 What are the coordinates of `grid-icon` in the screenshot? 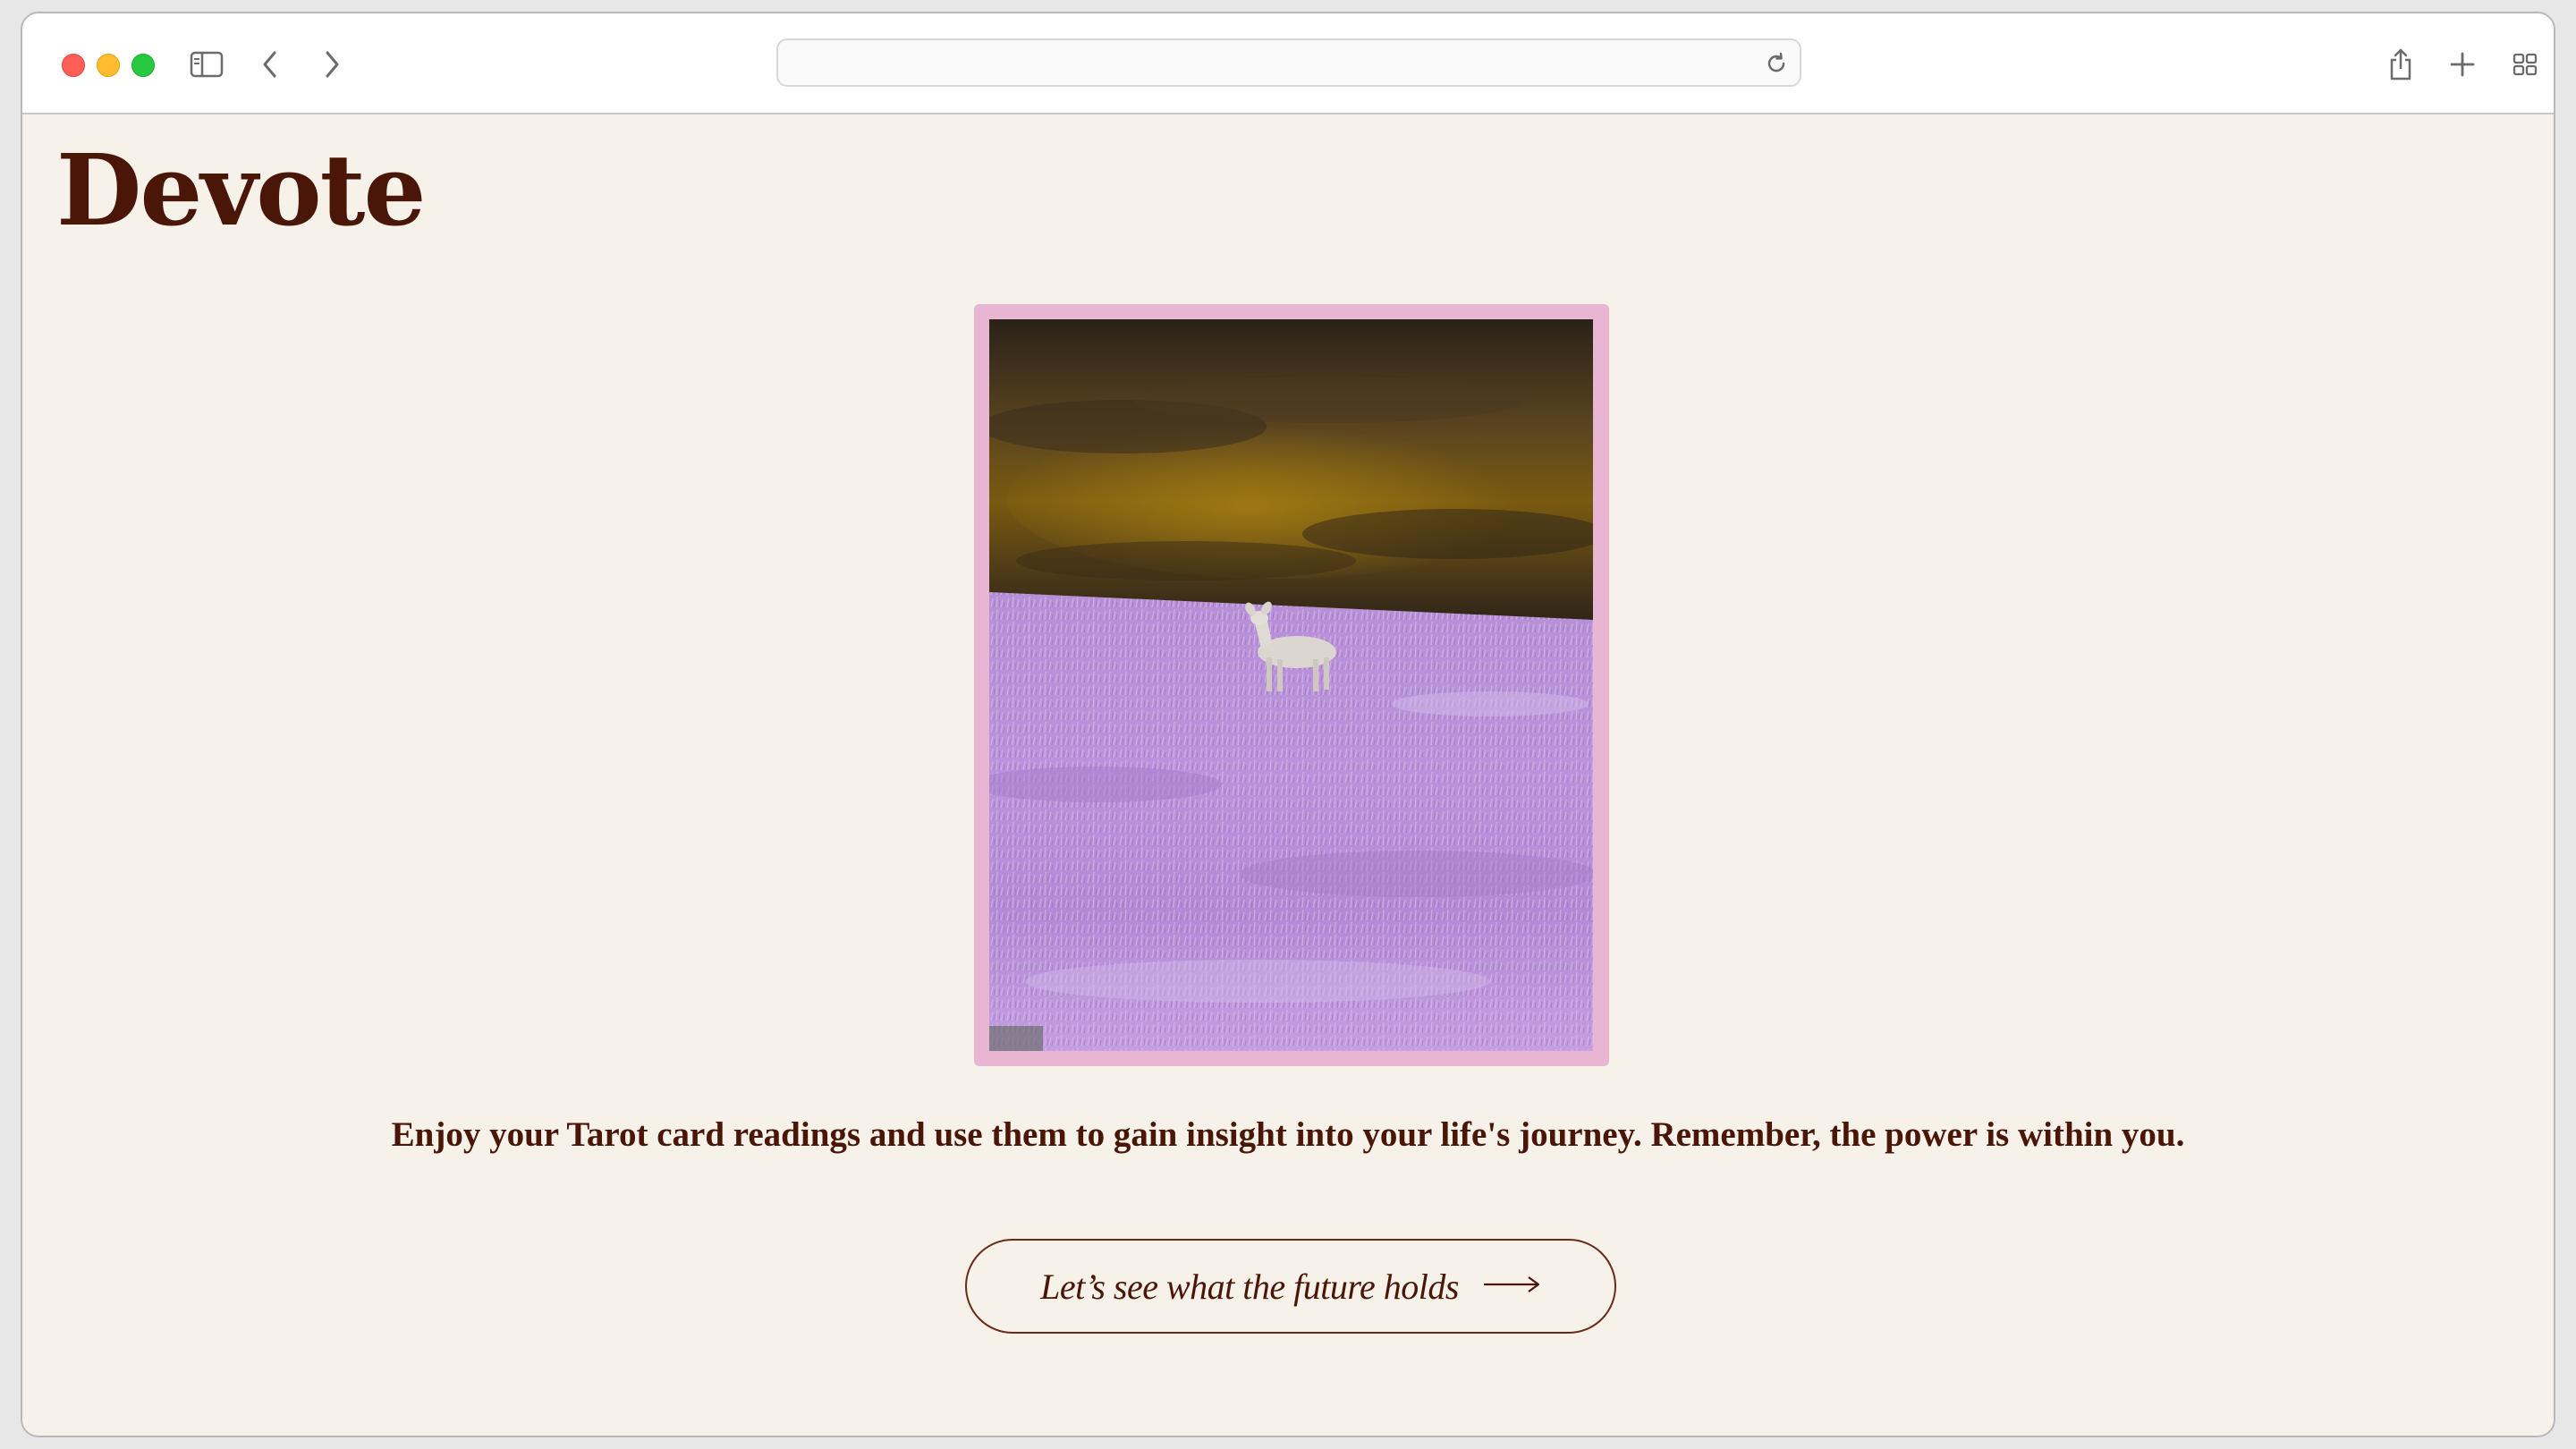 It's located at (2525, 64).